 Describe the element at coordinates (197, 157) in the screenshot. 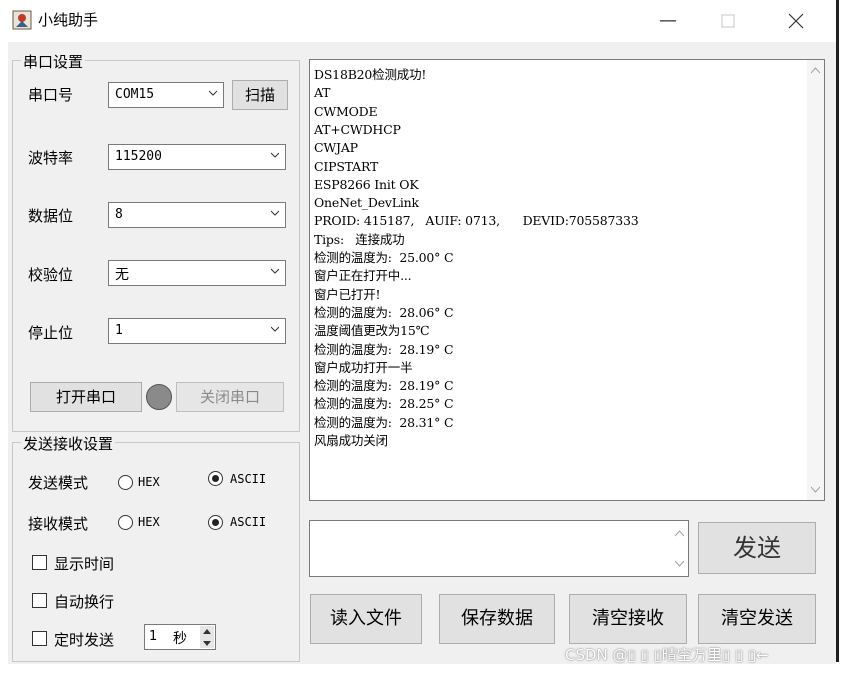

I see `baud-select: 115200` at that location.